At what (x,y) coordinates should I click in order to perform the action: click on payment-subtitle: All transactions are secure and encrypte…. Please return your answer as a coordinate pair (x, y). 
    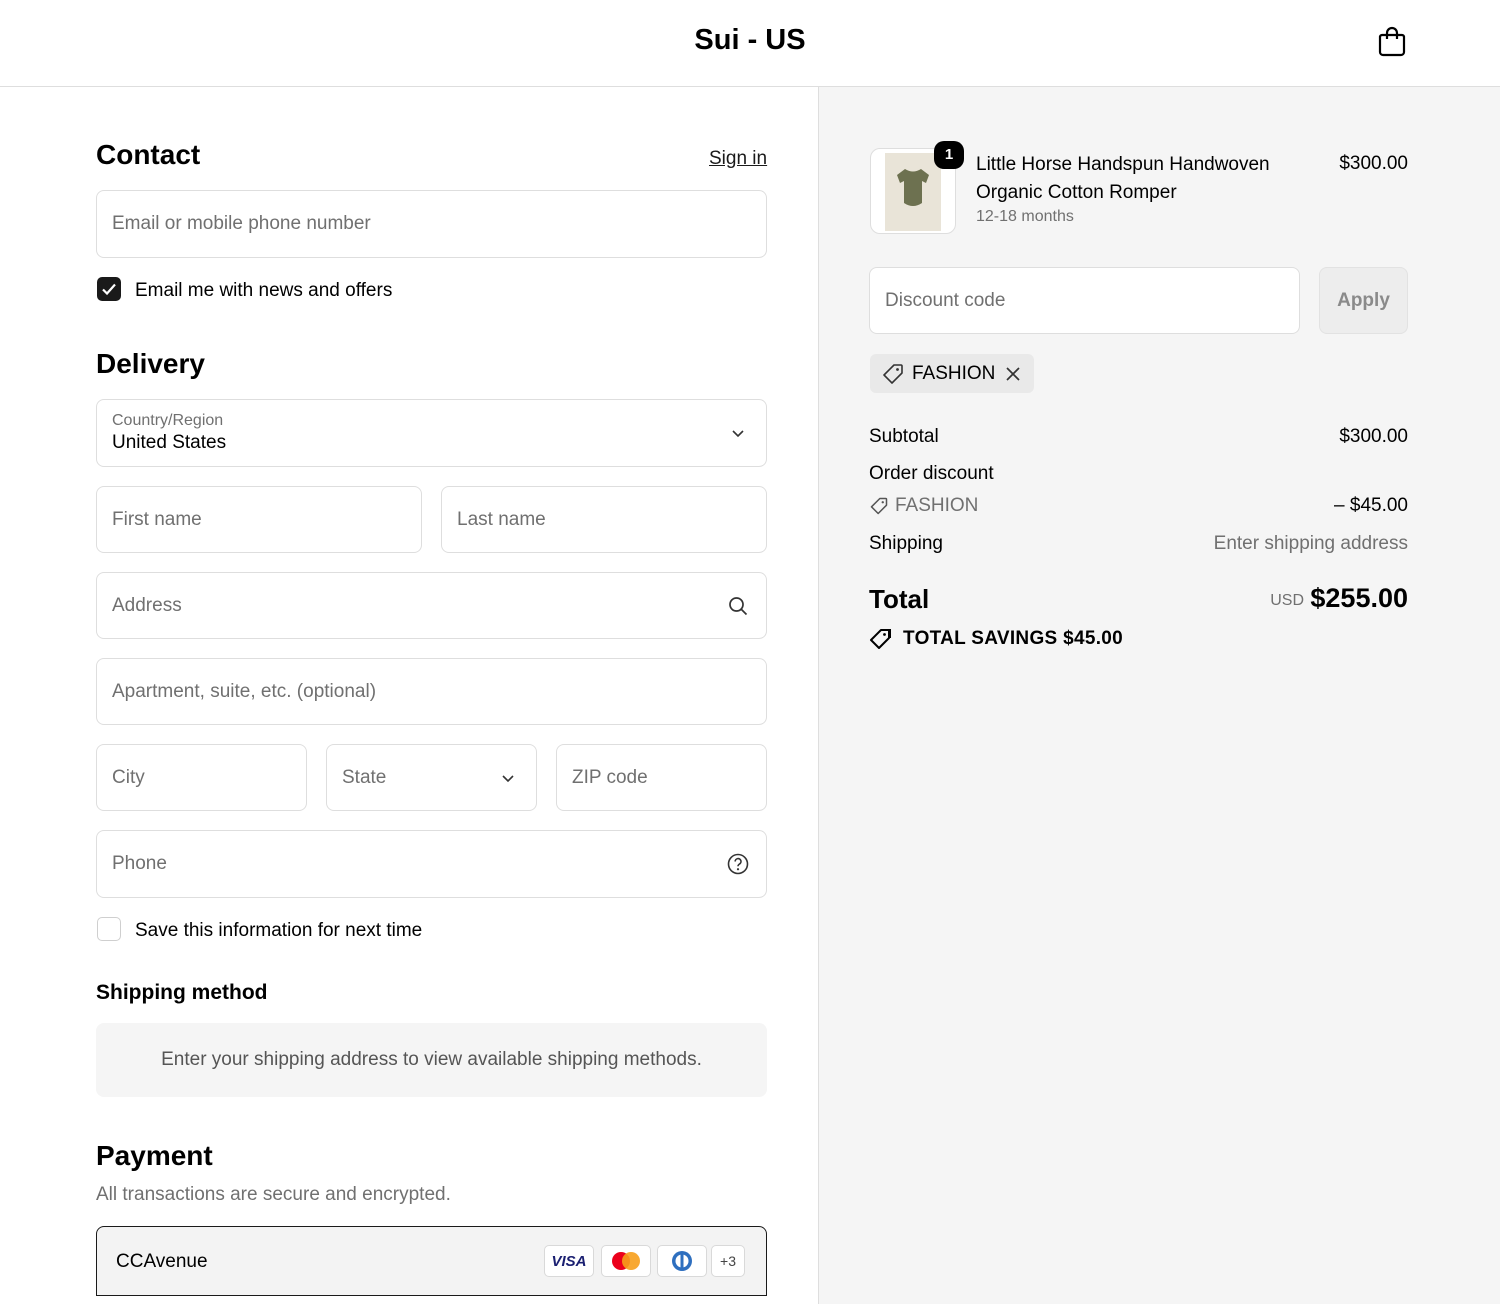
    Looking at the image, I should click on (273, 1194).